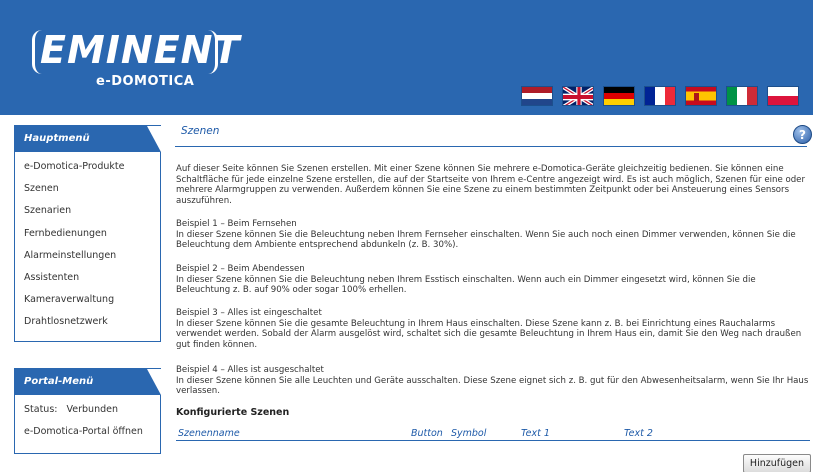 The height and width of the screenshot is (472, 813). I want to click on col-symbol: Symbol, so click(469, 433).